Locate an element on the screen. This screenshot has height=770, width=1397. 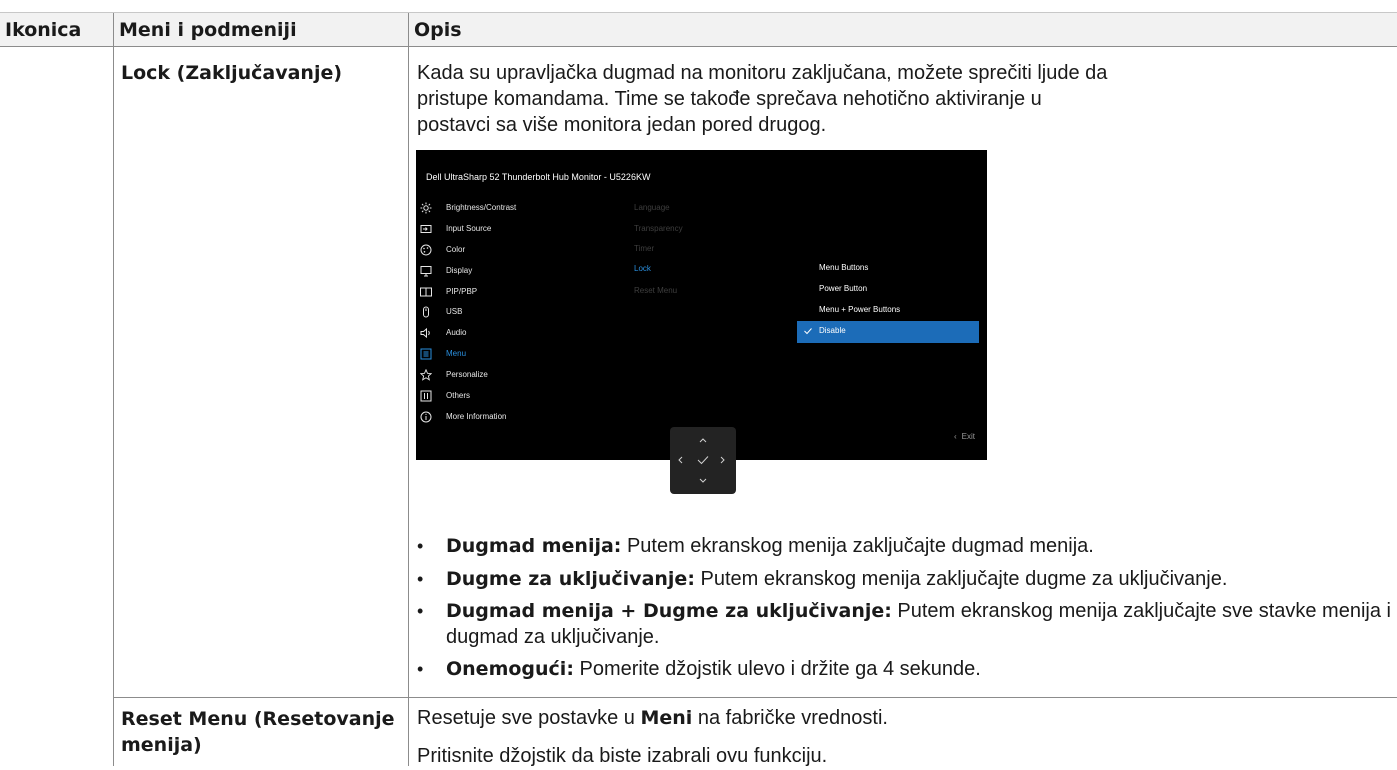
osd-item-input-source: Input Source is located at coordinates (520, 233).